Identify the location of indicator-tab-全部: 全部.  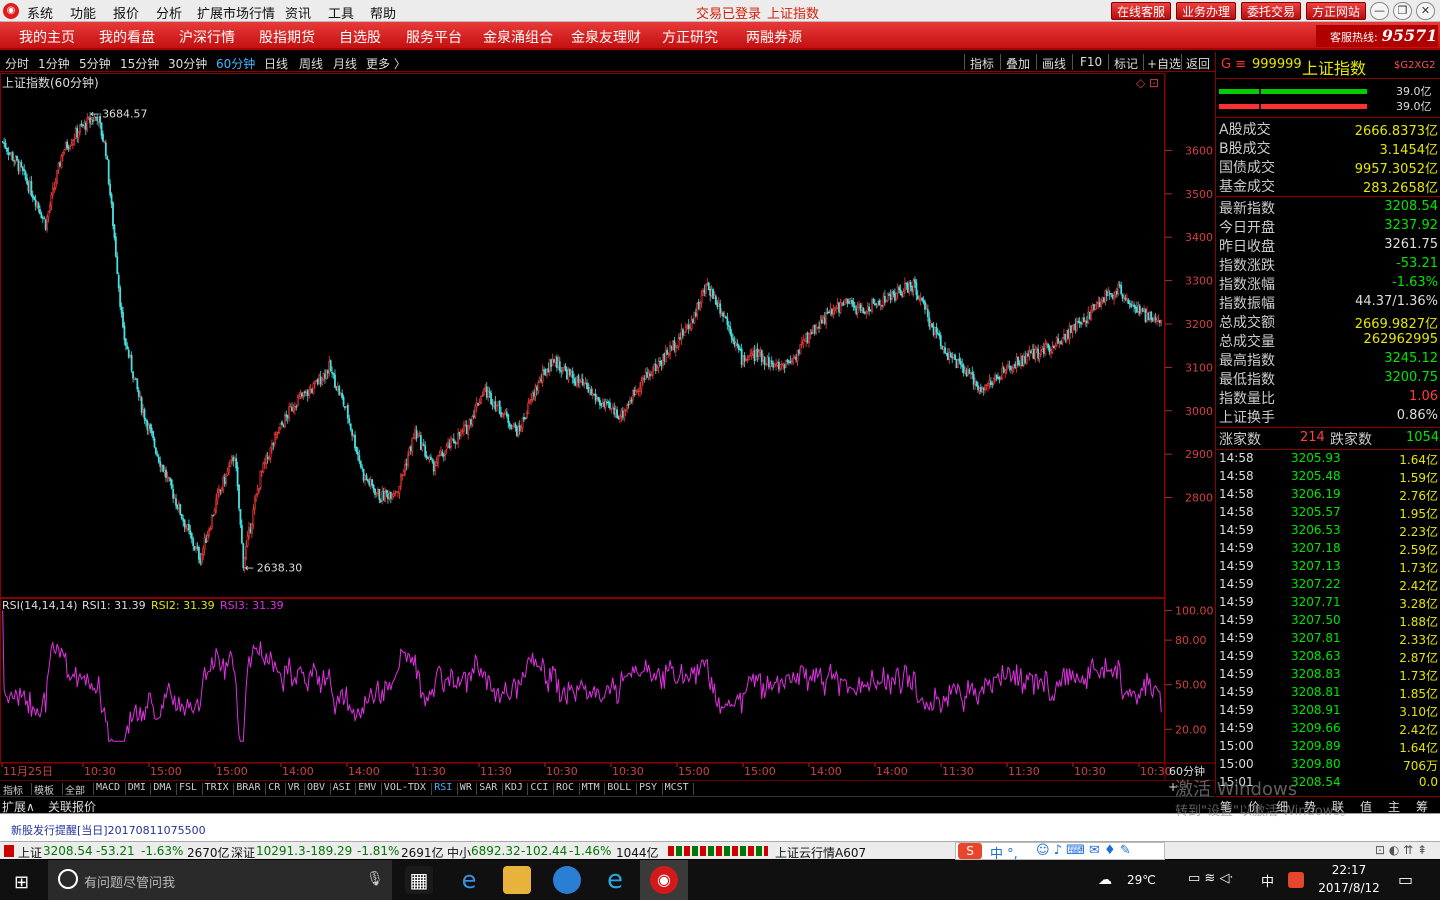
(75, 789).